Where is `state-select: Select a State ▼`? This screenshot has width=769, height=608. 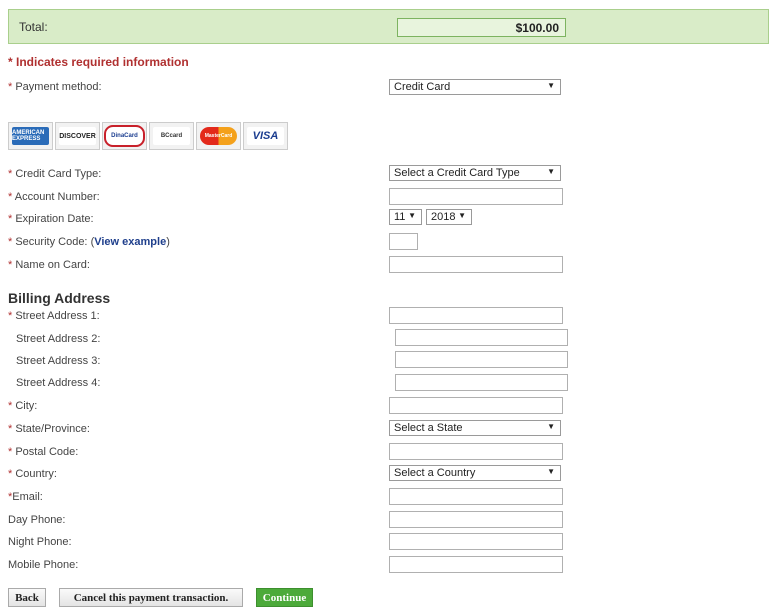 state-select: Select a State ▼ is located at coordinates (475, 428).